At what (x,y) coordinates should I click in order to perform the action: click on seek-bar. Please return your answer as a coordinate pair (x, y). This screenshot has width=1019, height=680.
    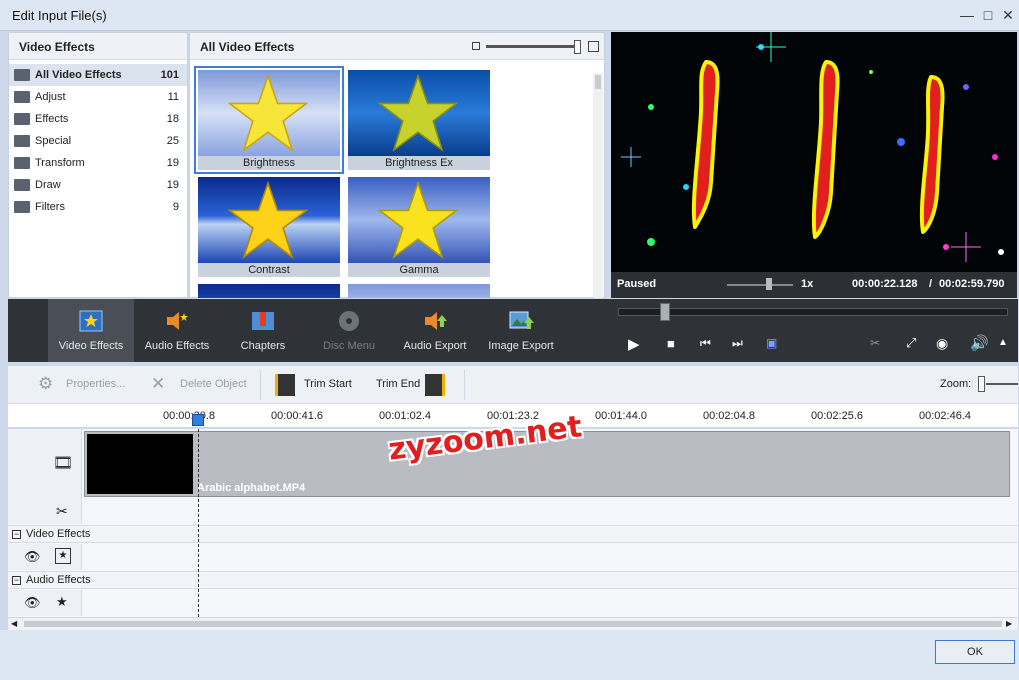
    Looking at the image, I should click on (813, 312).